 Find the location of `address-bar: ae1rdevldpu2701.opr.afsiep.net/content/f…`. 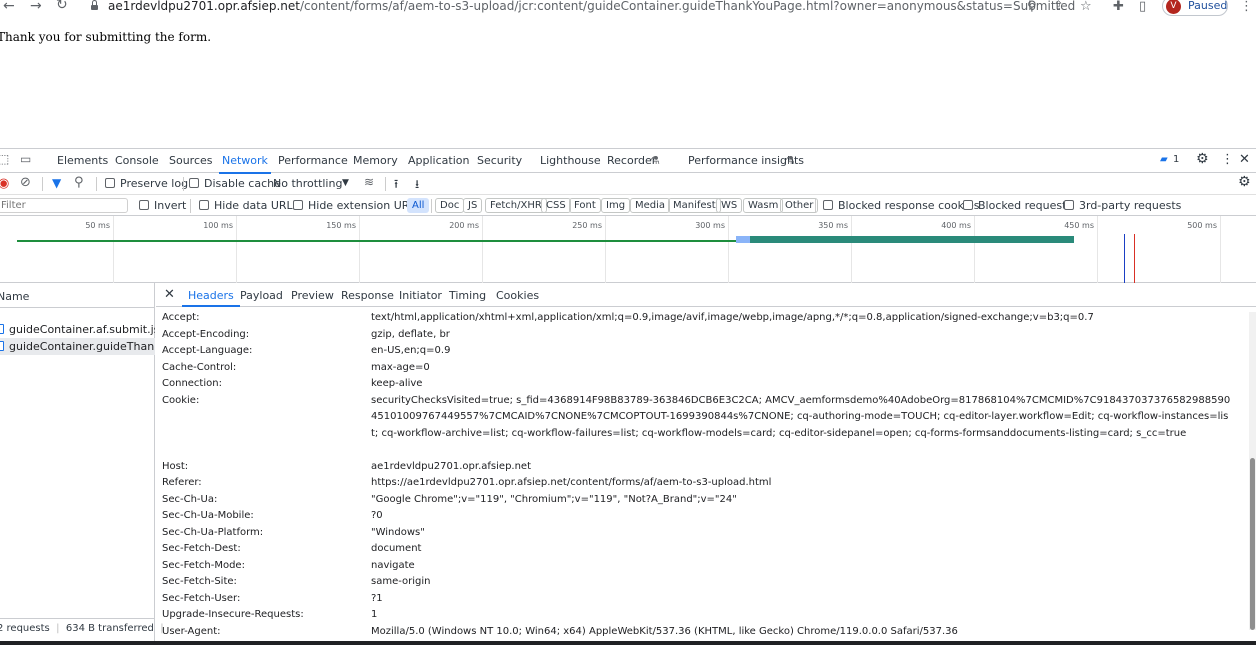

address-bar: ae1rdevldpu2701.opr.afsiep.net/content/f… is located at coordinates (591, 6).